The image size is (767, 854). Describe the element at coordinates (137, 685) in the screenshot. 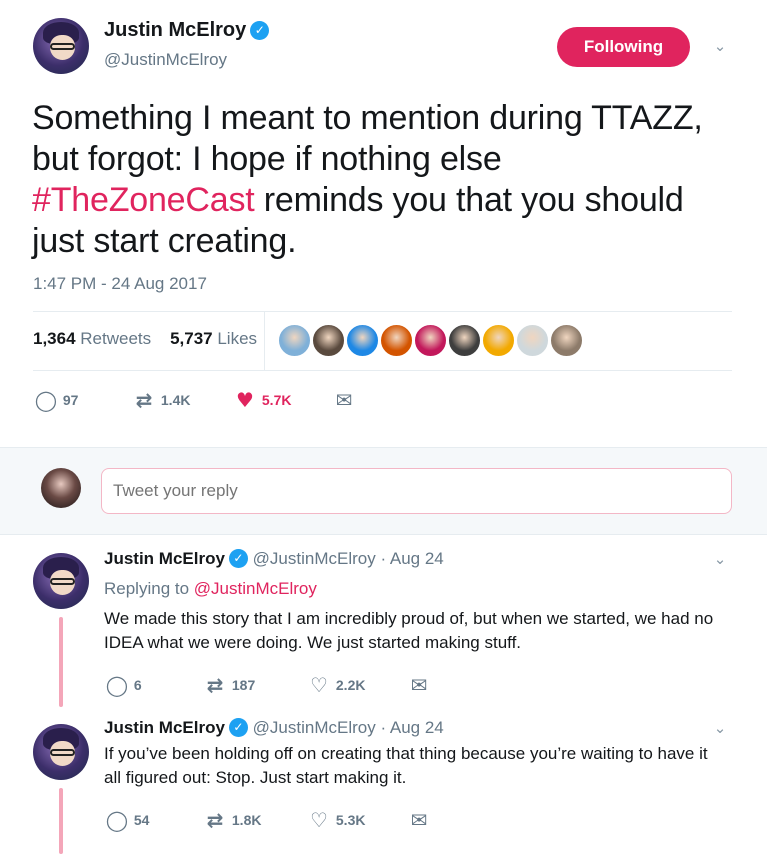

I see `reply-count: 6` at that location.